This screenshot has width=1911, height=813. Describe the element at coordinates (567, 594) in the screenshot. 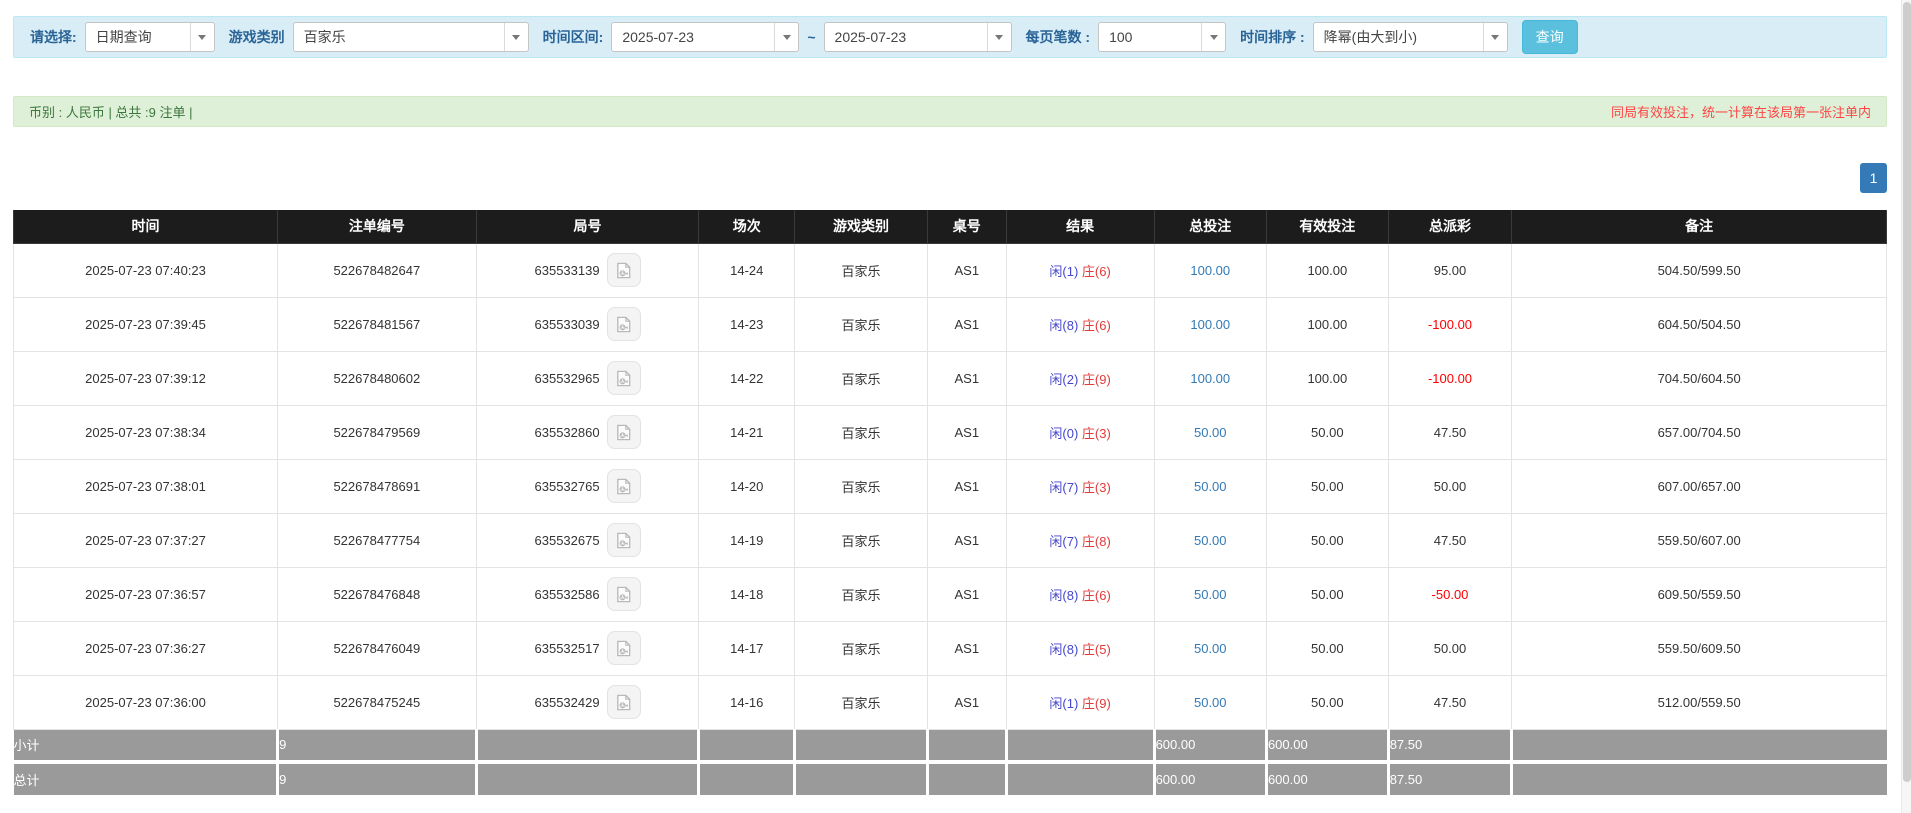

I see `round-id-value: 635532586` at that location.